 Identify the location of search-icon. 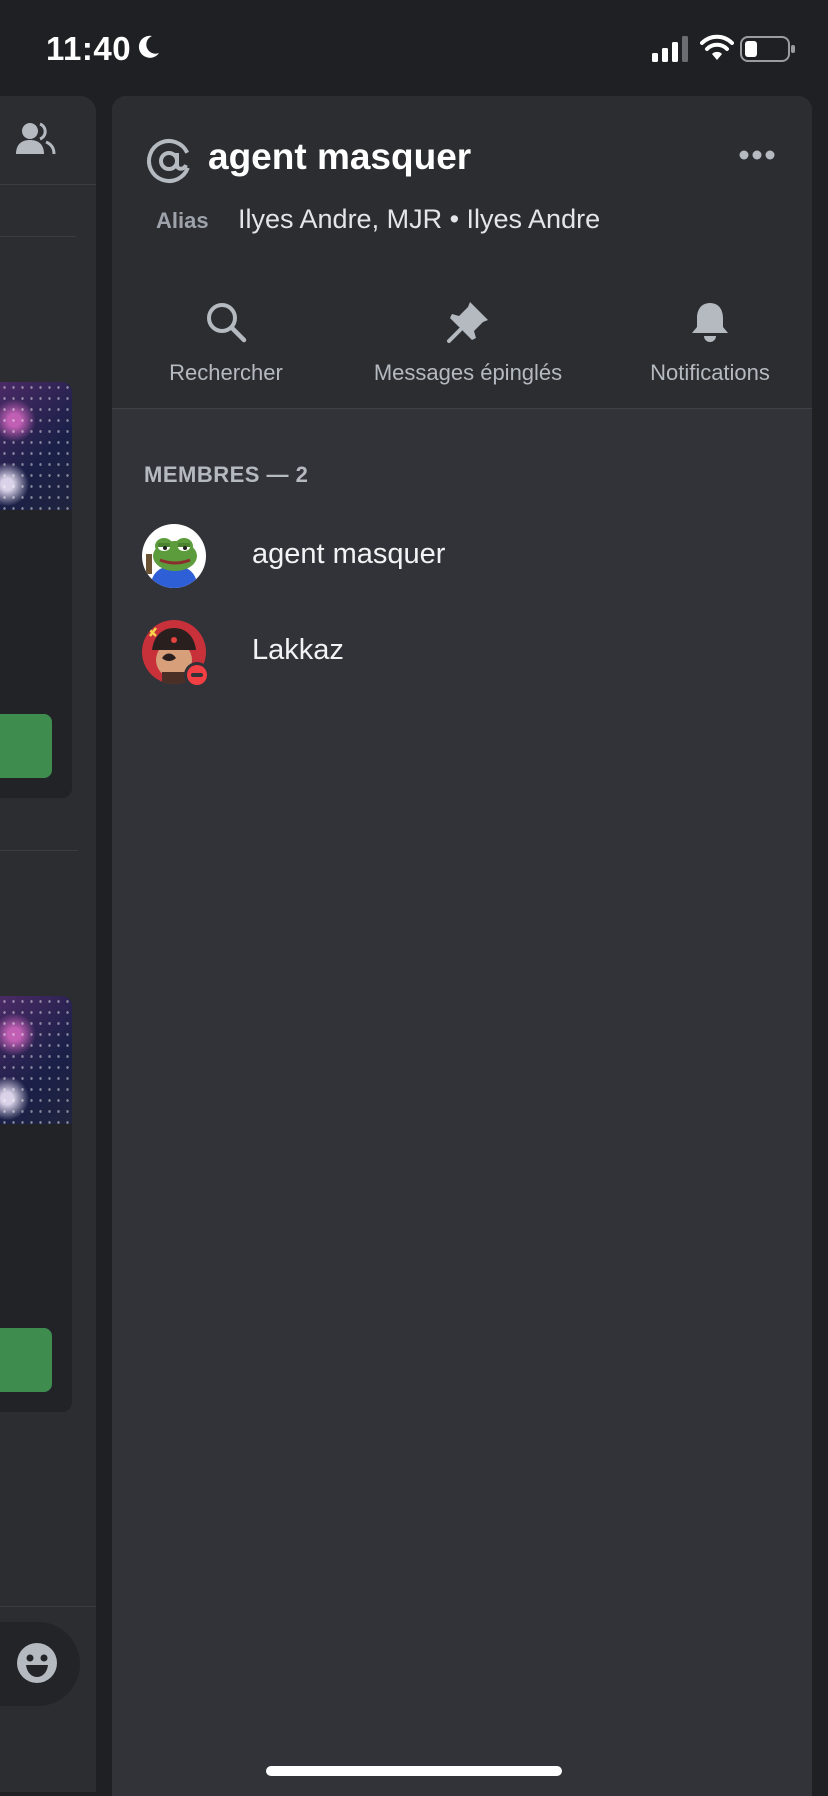
(227, 323).